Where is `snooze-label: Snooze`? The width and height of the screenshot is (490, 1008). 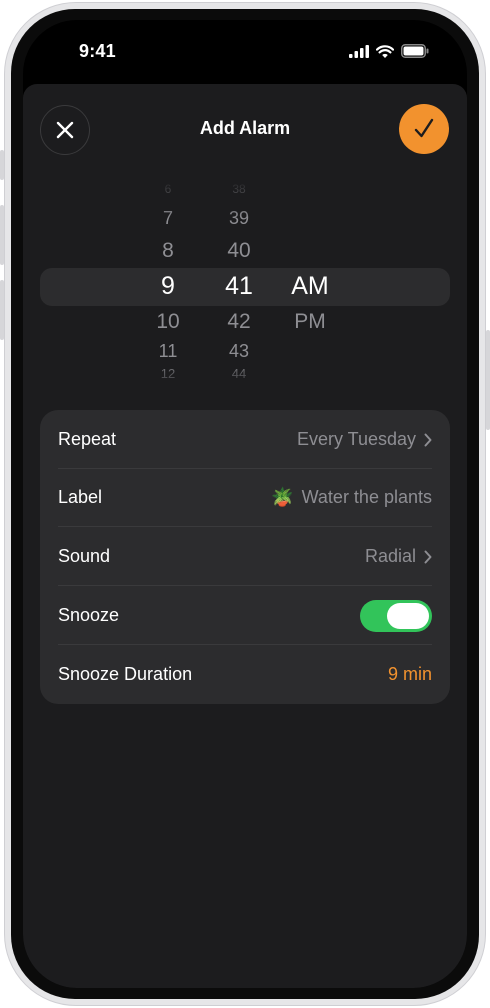
snooze-label: Snooze is located at coordinates (89, 615).